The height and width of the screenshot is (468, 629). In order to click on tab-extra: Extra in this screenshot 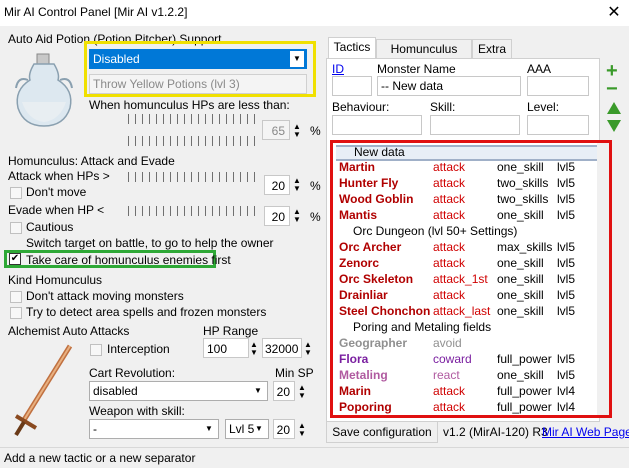, I will do `click(492, 49)`.